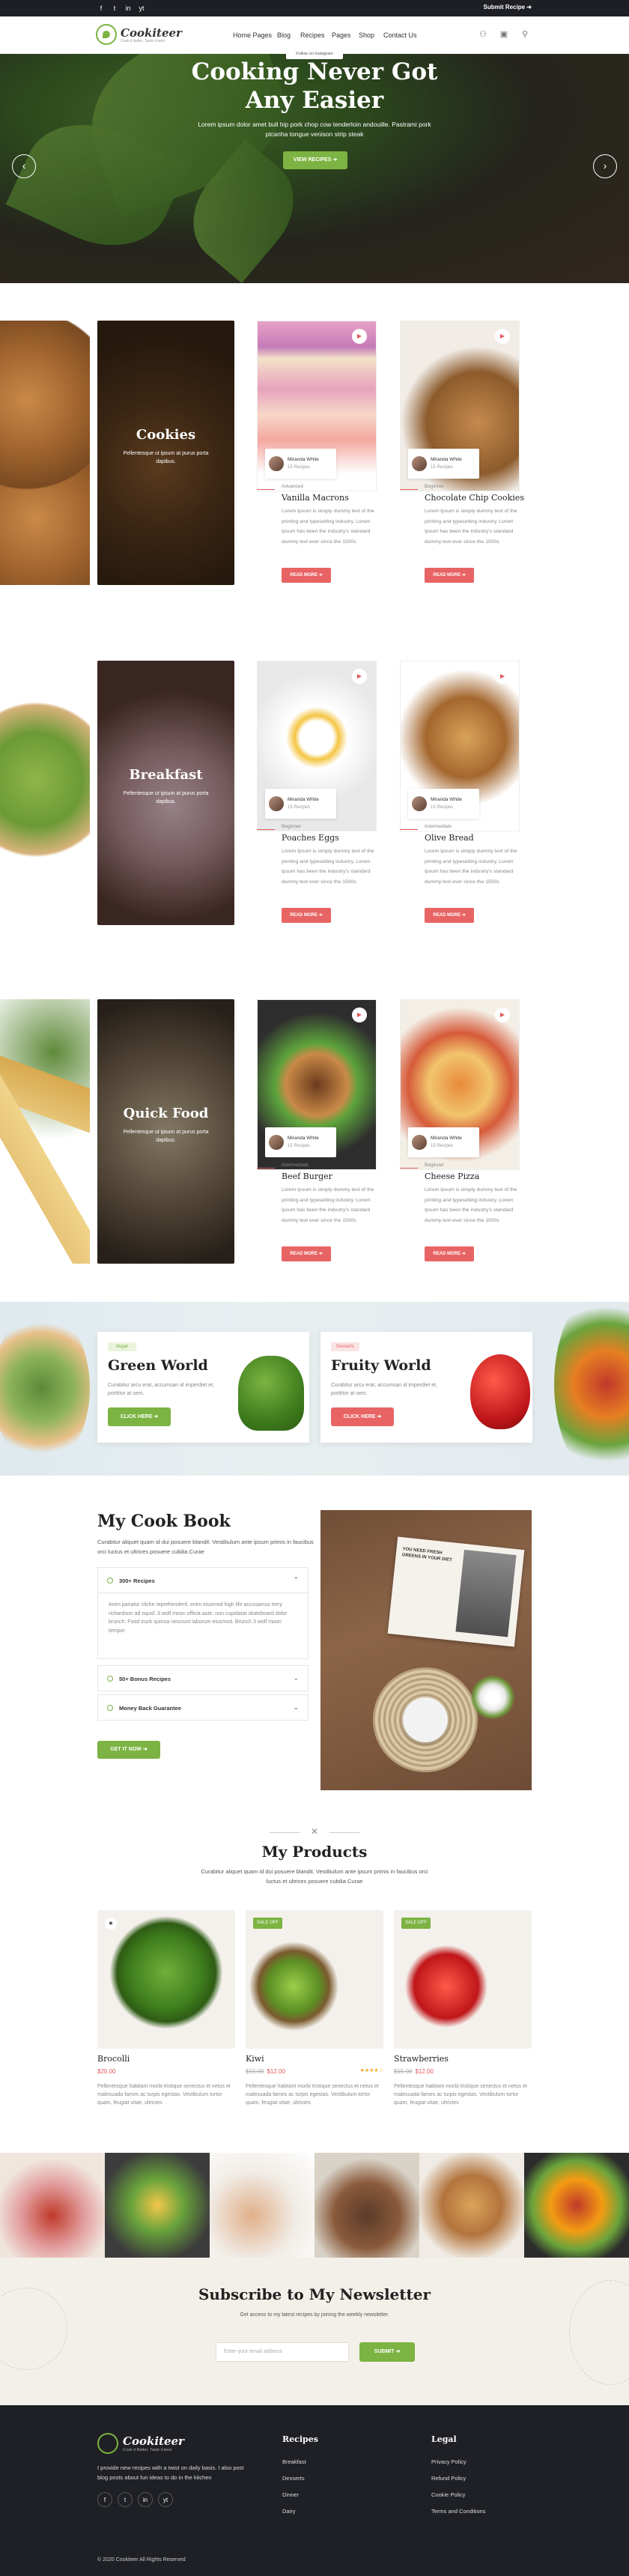  I want to click on newsletter-submit-button: SUBMIT ➜, so click(387, 2352).